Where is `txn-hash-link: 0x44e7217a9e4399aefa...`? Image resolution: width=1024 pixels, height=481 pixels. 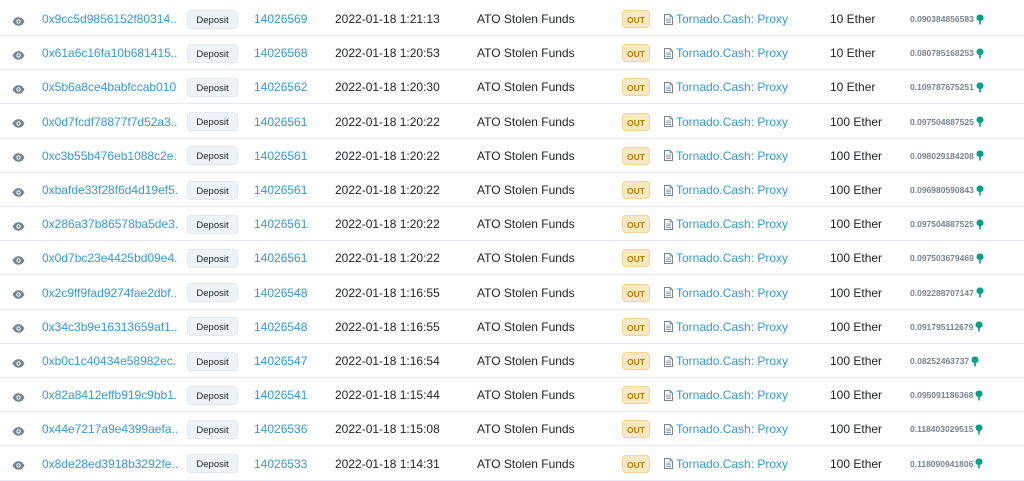
txn-hash-link: 0x44e7217a9e4399aefa... is located at coordinates (109, 429).